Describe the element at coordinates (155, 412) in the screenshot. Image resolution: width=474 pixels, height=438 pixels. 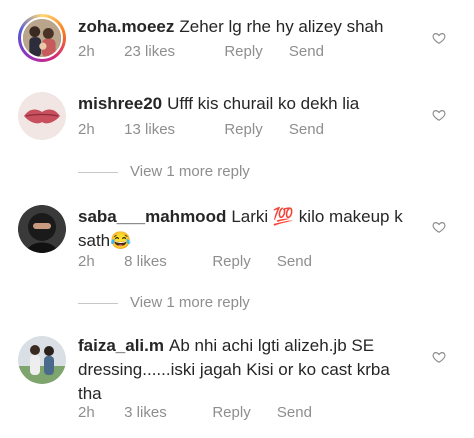
I see `comment-likes: 3 likes` at that location.